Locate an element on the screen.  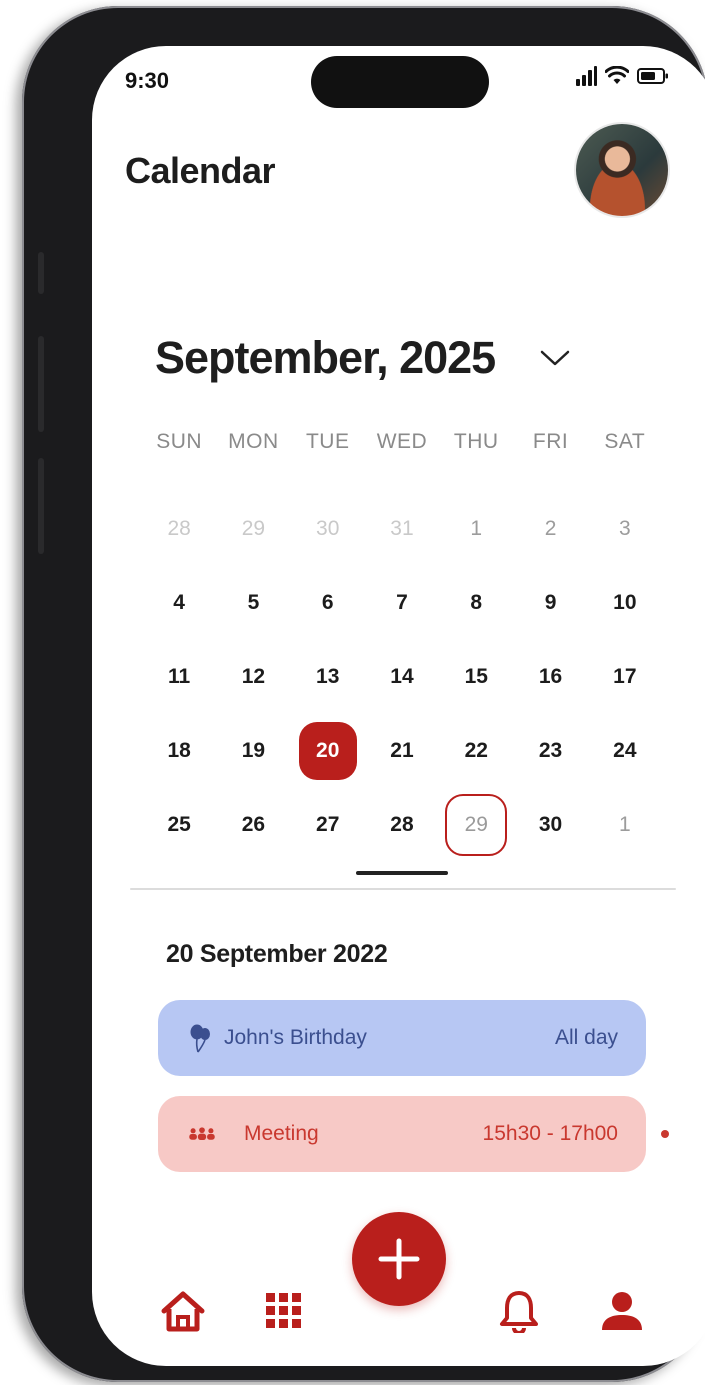
nav-notifications is located at coordinates (519, 1311).